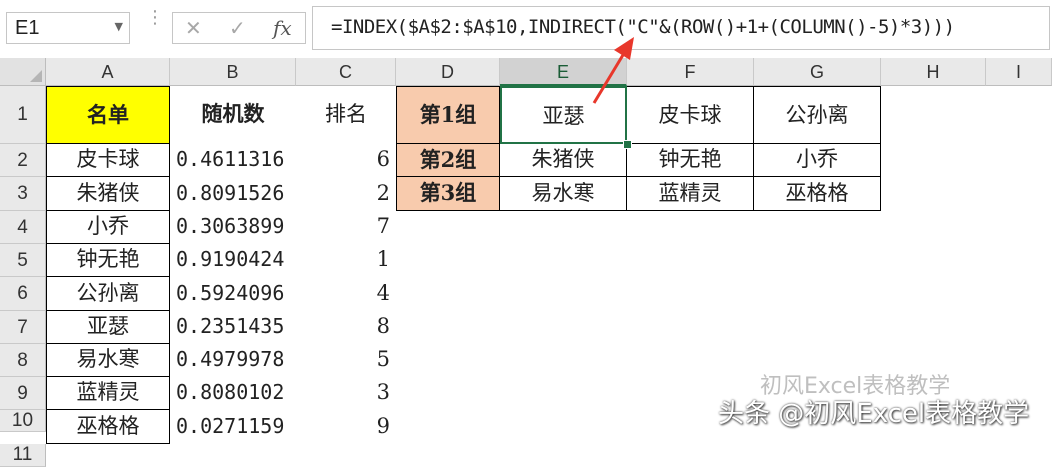 The height and width of the screenshot is (467, 1052). I want to click on name-box-value: E1, so click(27, 28).